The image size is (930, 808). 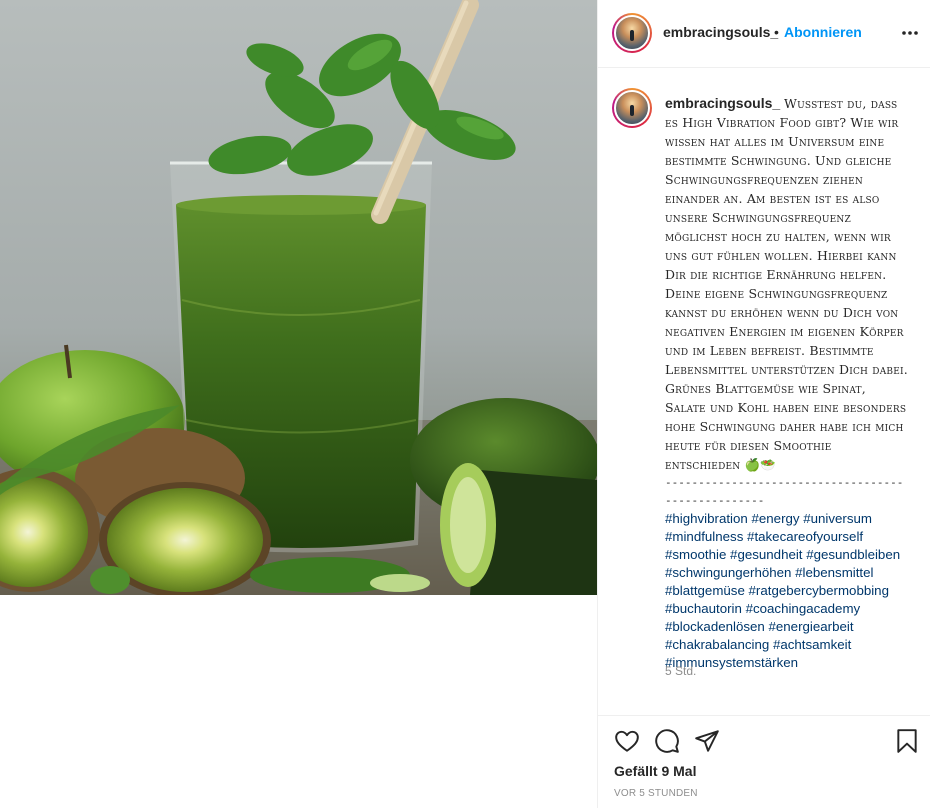 I want to click on action-bar: Gefällt 9 Mal vor 5 Stunden, so click(x=764, y=761).